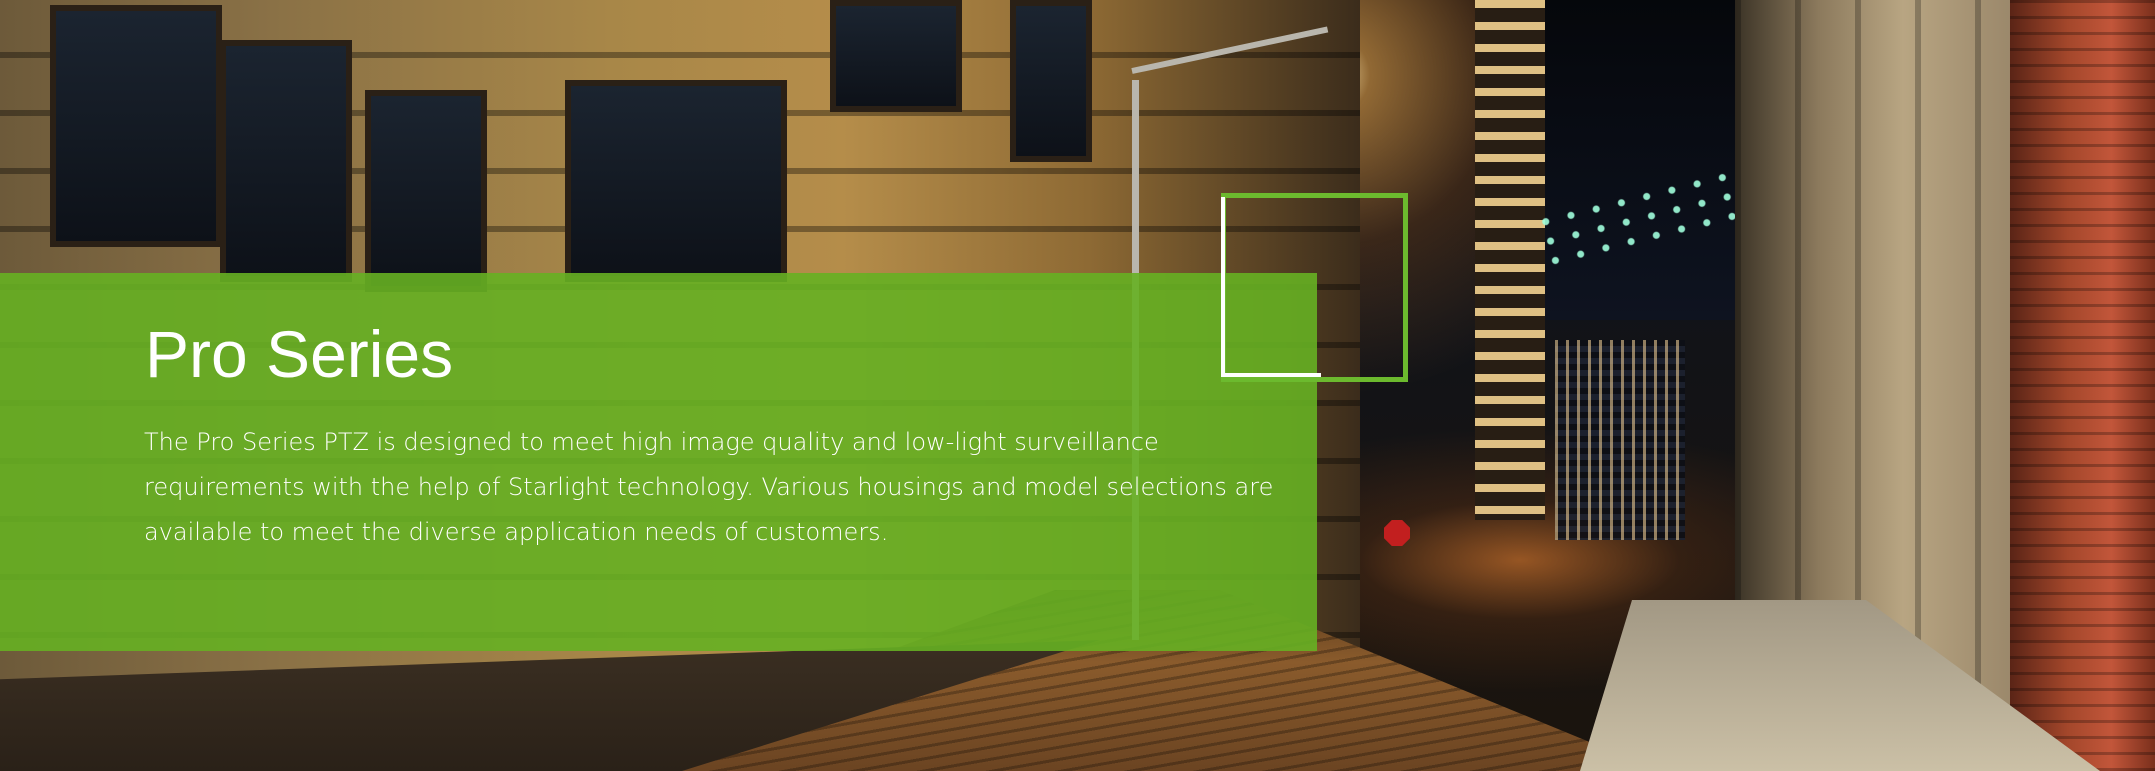  Describe the element at coordinates (1640, 160) in the screenshot. I see `night-sky` at that location.